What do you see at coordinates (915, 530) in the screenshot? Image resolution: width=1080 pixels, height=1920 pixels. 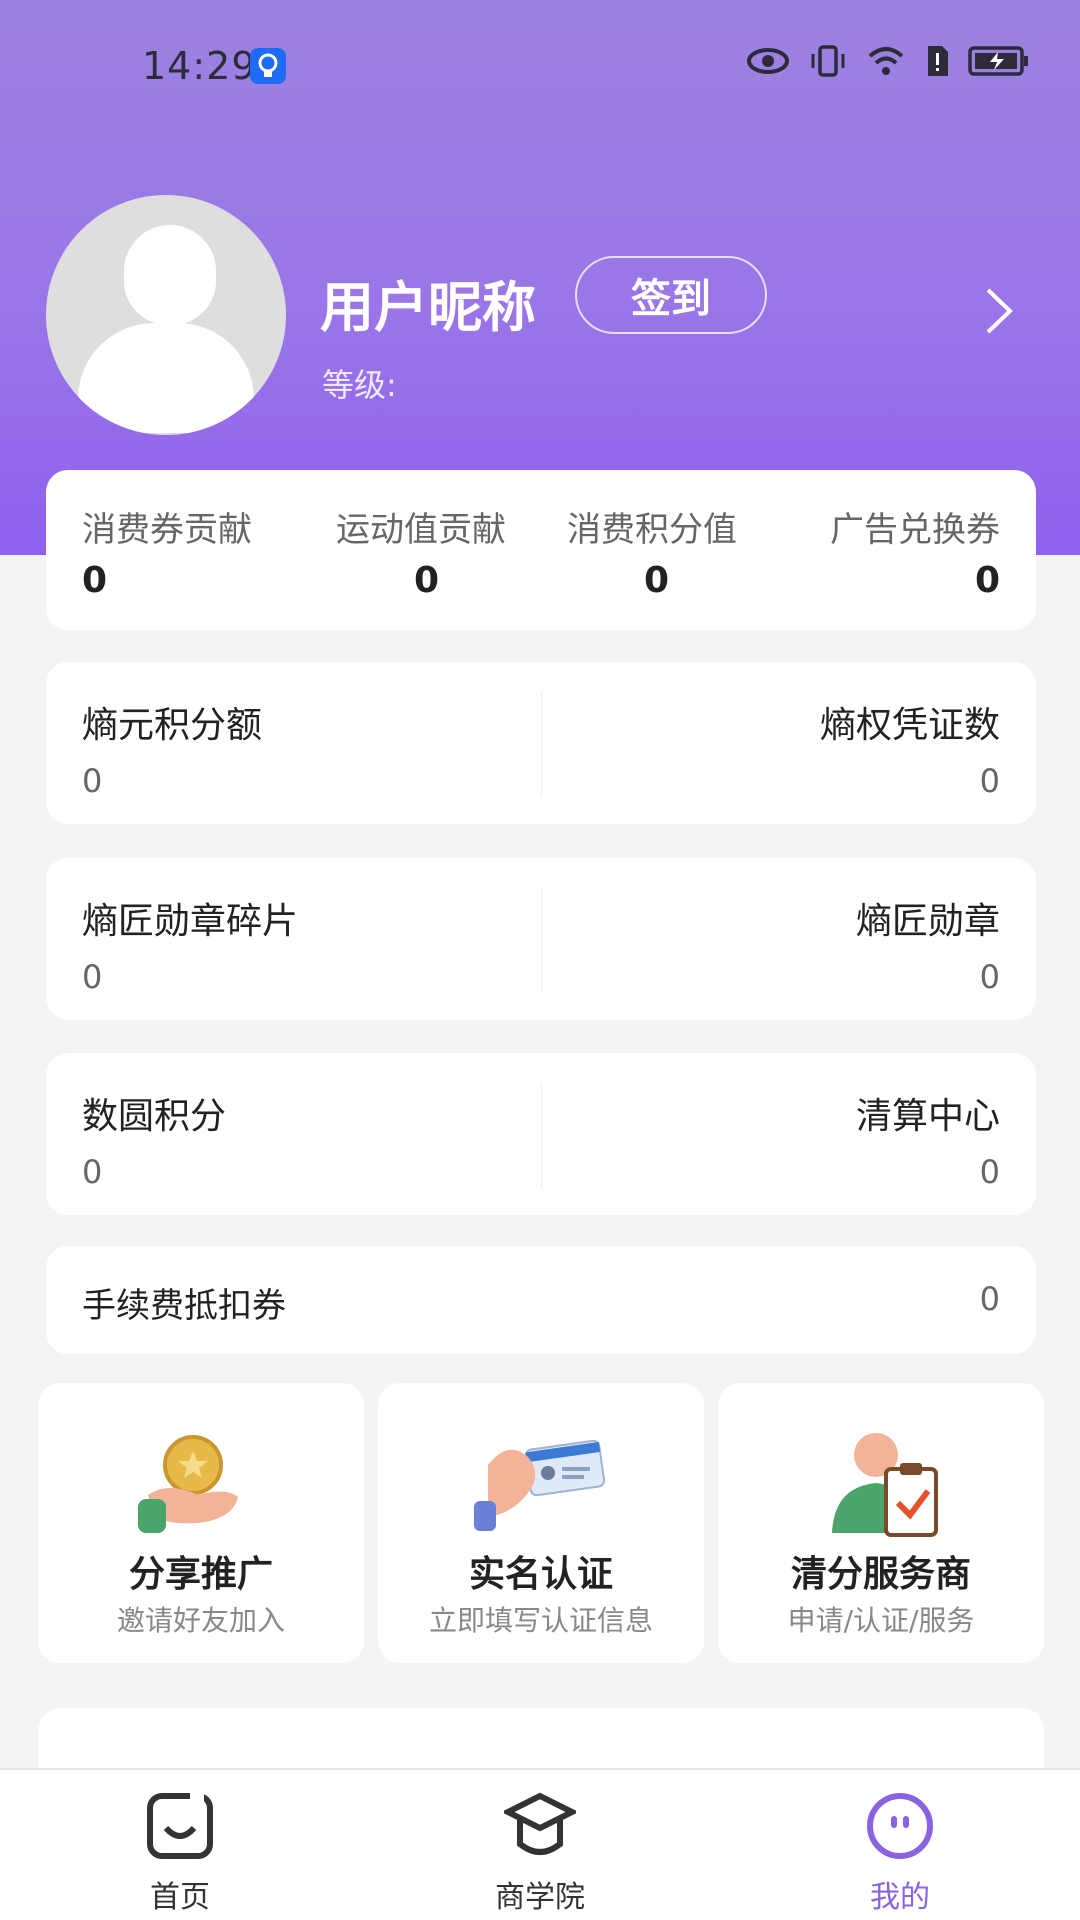 I see `stat-label: 广告兑换券` at bounding box center [915, 530].